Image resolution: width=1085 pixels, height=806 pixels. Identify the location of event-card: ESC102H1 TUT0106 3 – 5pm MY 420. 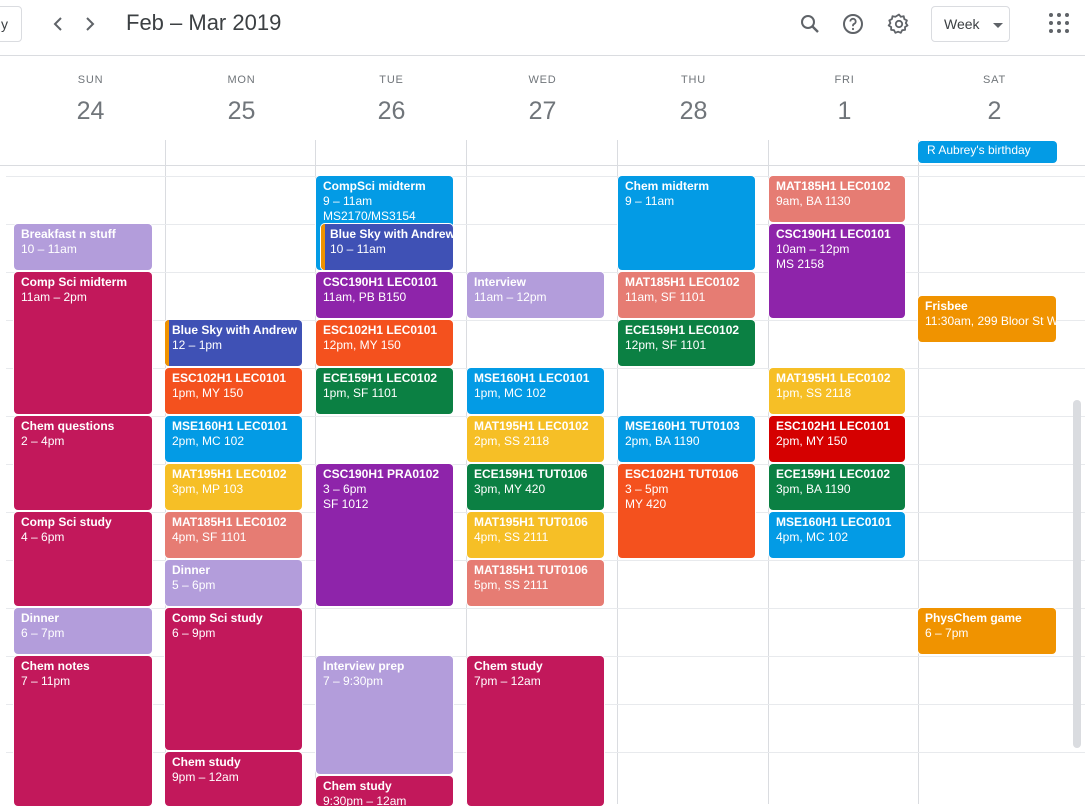
(686, 511).